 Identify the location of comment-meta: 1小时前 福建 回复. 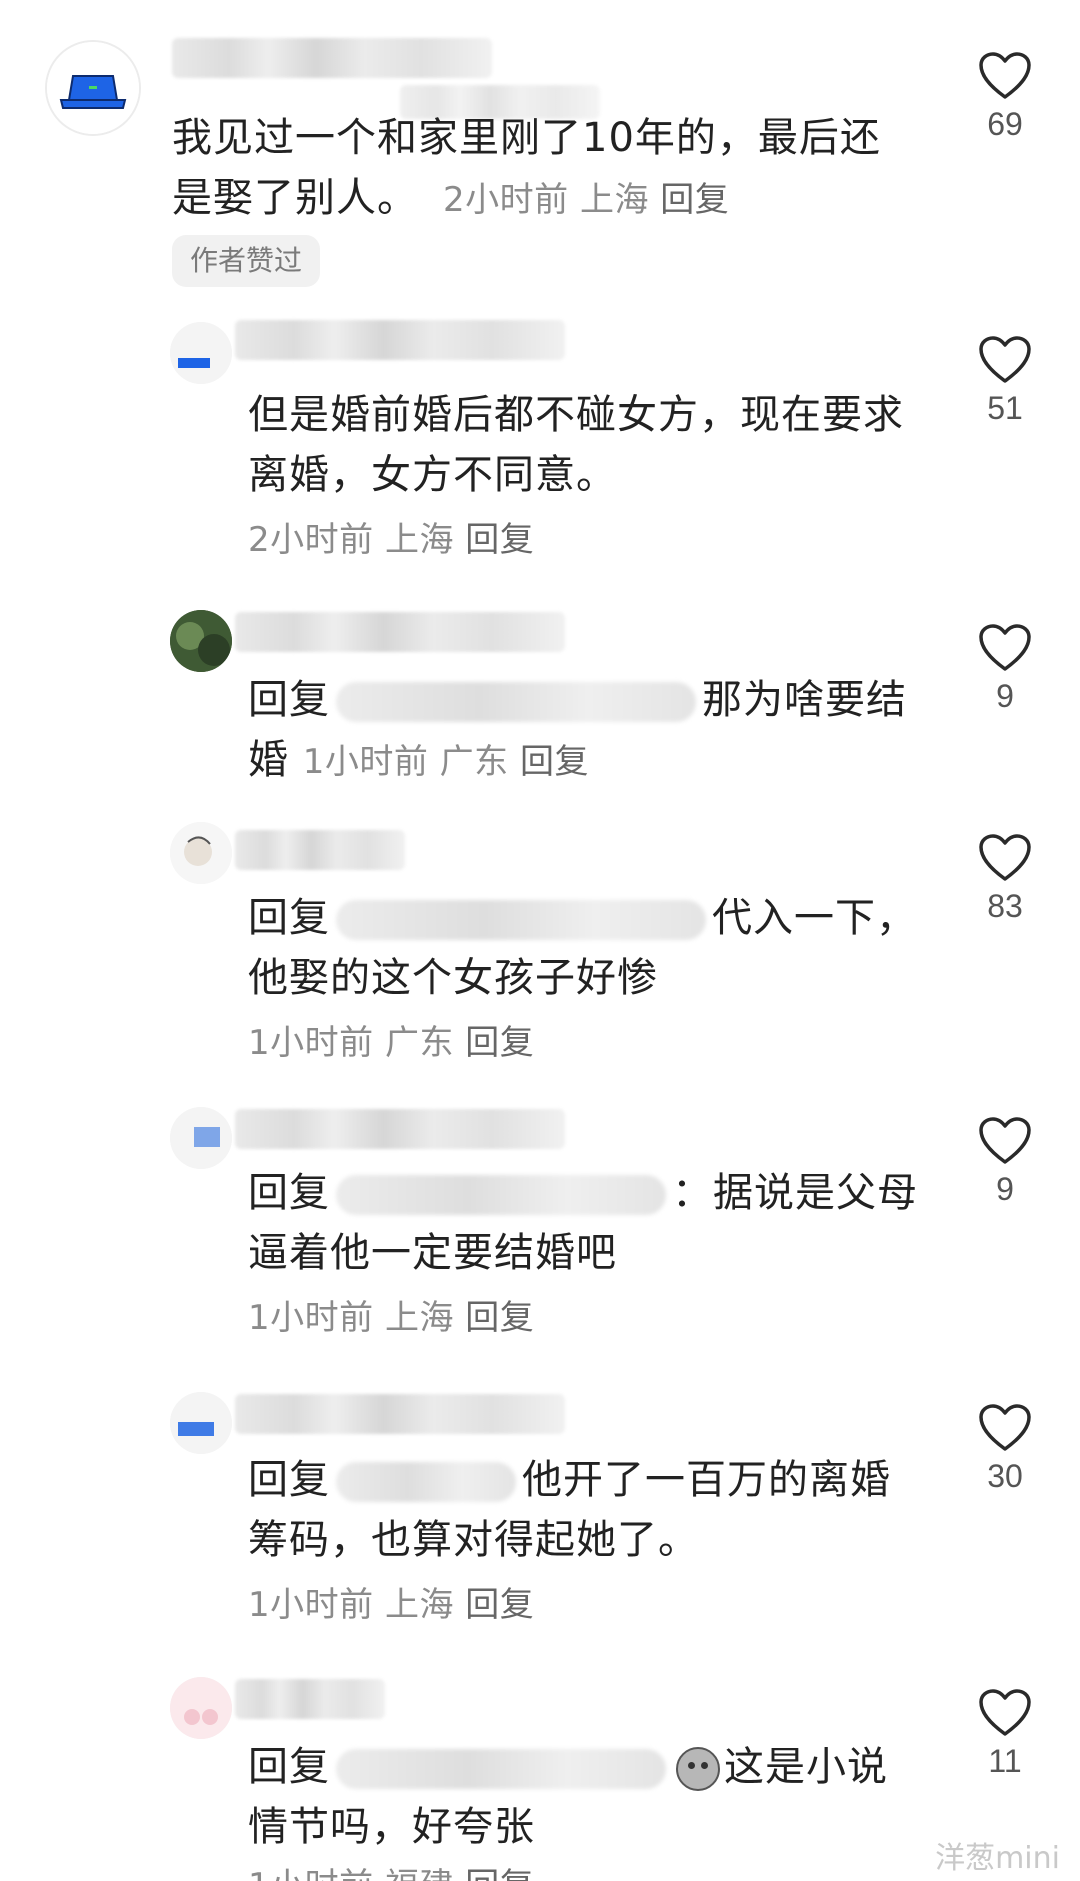
(391, 1871).